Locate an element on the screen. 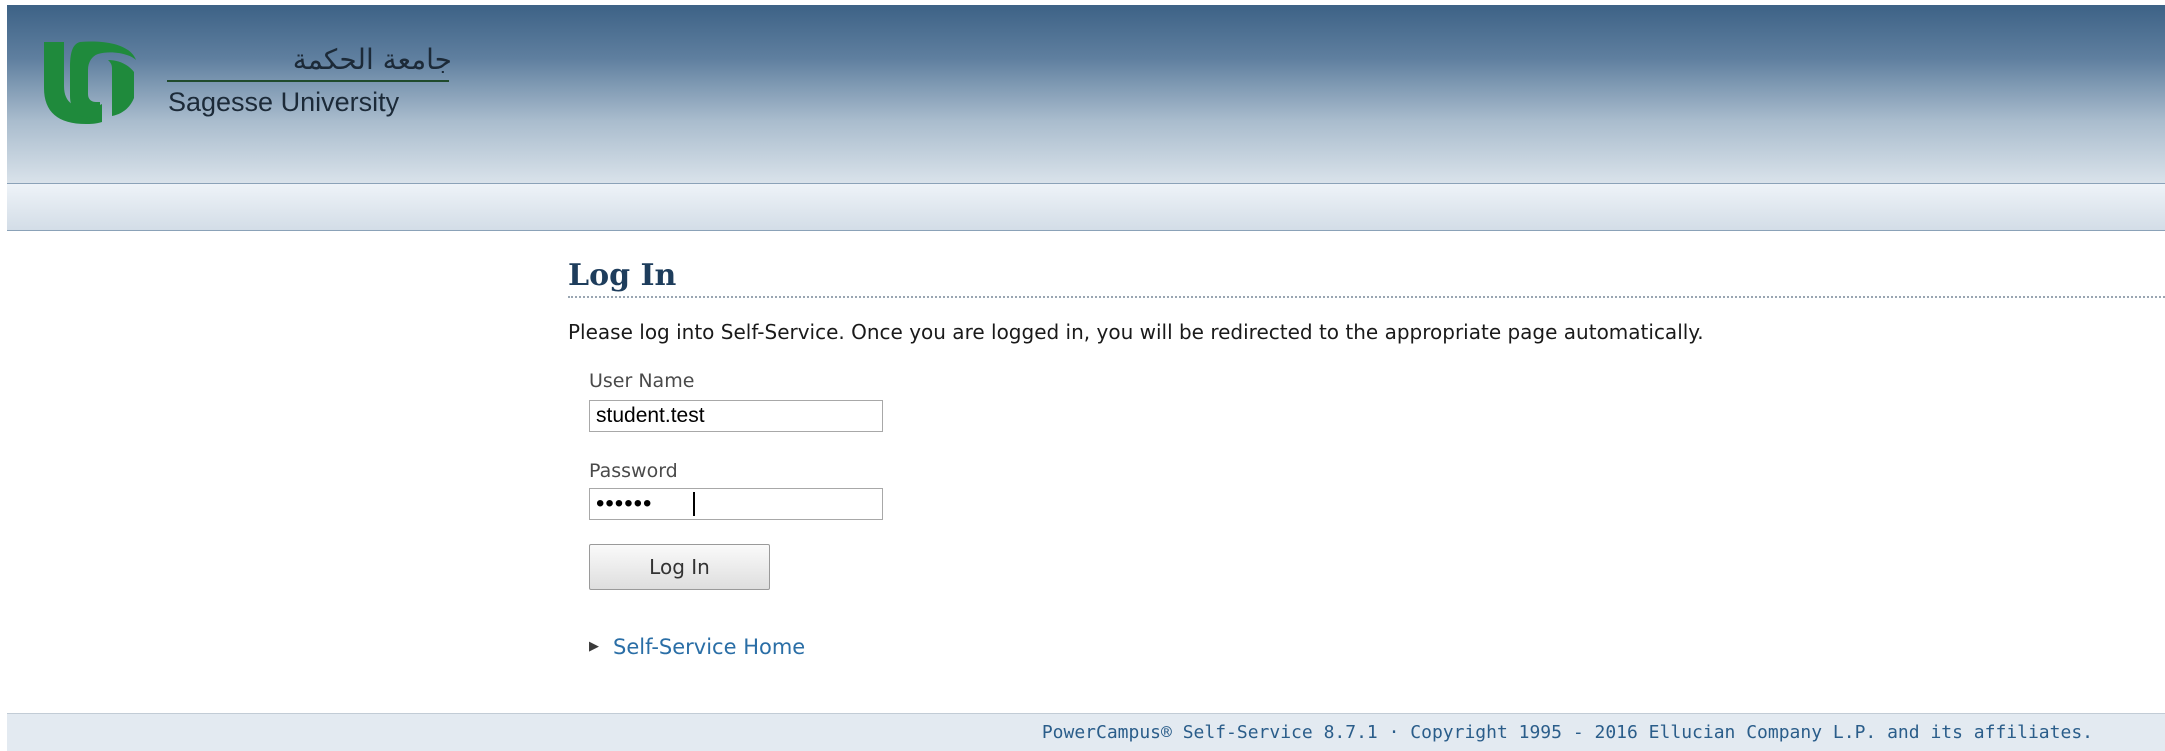 This screenshot has height=751, width=2165. username-label: User Name is located at coordinates (642, 381).